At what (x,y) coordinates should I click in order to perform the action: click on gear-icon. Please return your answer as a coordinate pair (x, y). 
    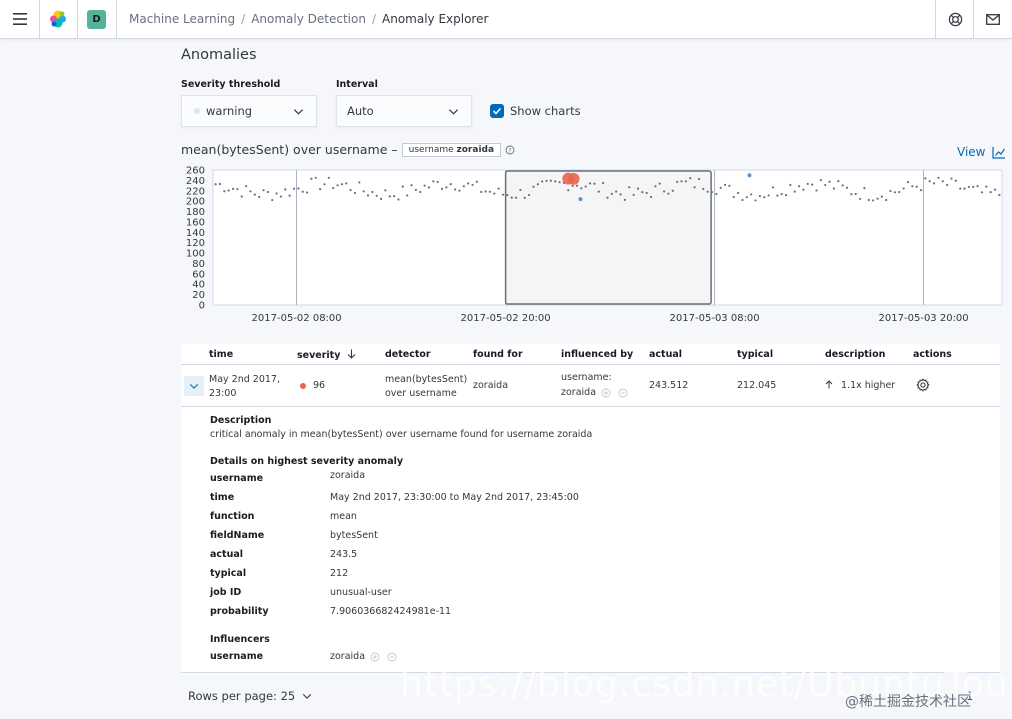
    Looking at the image, I should click on (923, 385).